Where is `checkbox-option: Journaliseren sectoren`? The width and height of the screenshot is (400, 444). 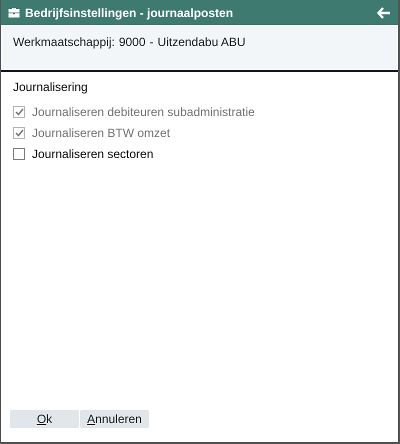 checkbox-option: Journaliseren sectoren is located at coordinates (199, 153).